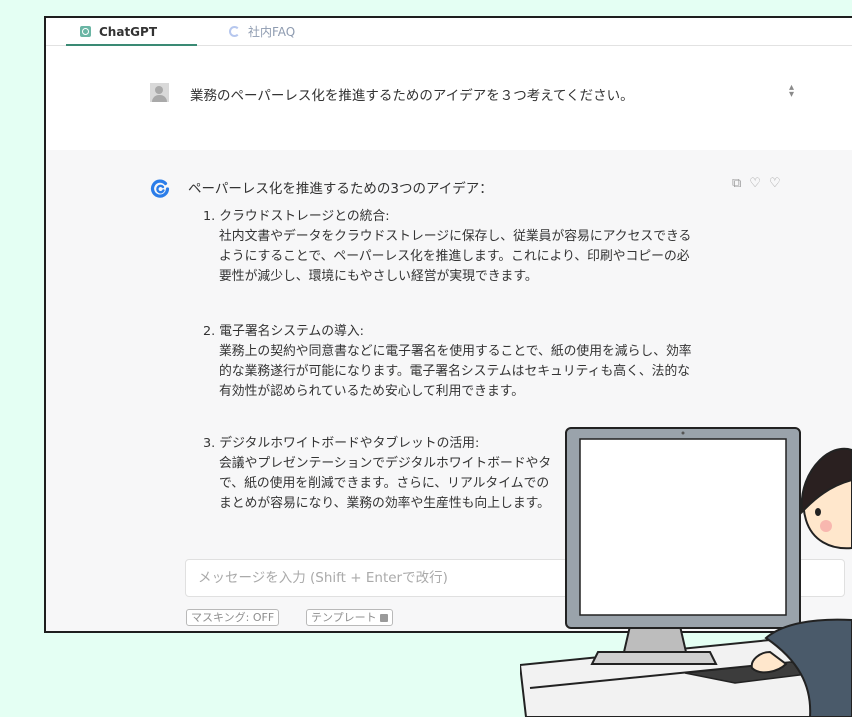 The image size is (852, 717). What do you see at coordinates (455, 371) in the screenshot?
I see `item-line: 的な業務遂行が可能になります。電子署名システムはセキュリティも高く、法的な` at bounding box center [455, 371].